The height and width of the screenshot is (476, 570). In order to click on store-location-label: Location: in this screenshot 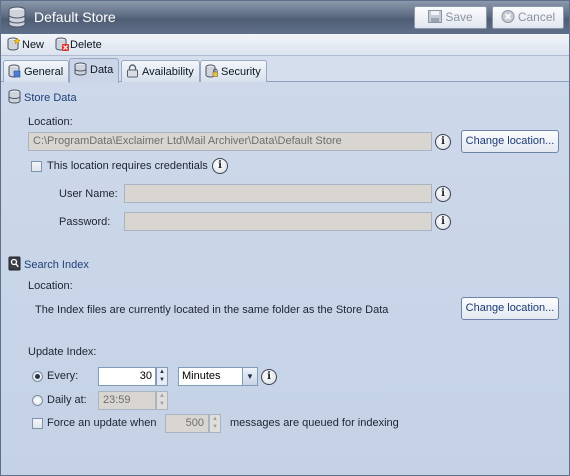, I will do `click(50, 122)`.